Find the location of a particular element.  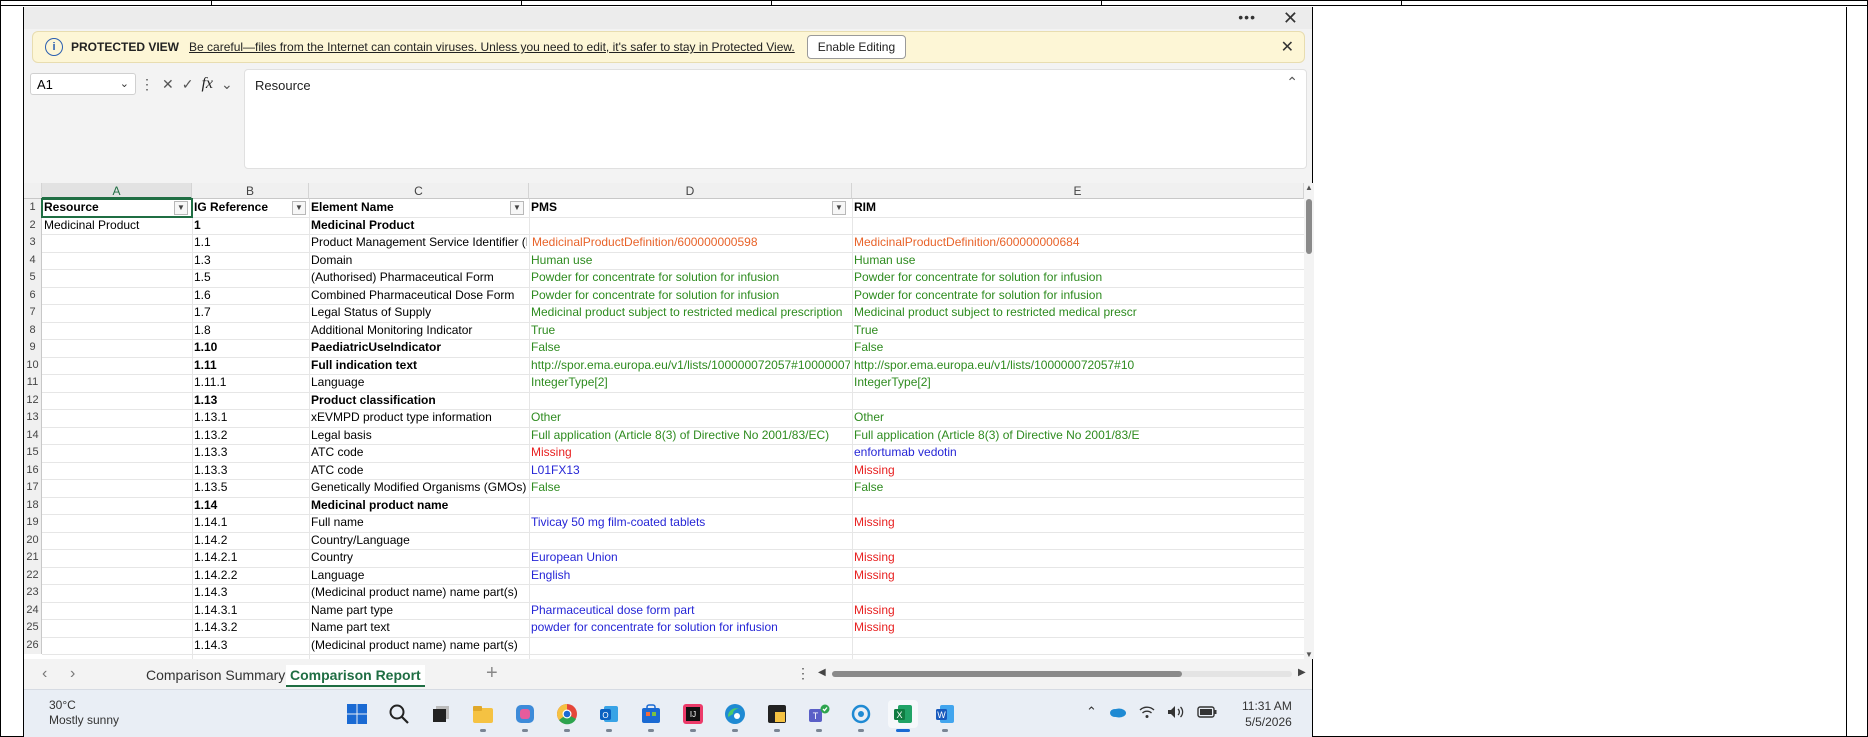

cell-b: 1.11.1 is located at coordinates (249, 383).